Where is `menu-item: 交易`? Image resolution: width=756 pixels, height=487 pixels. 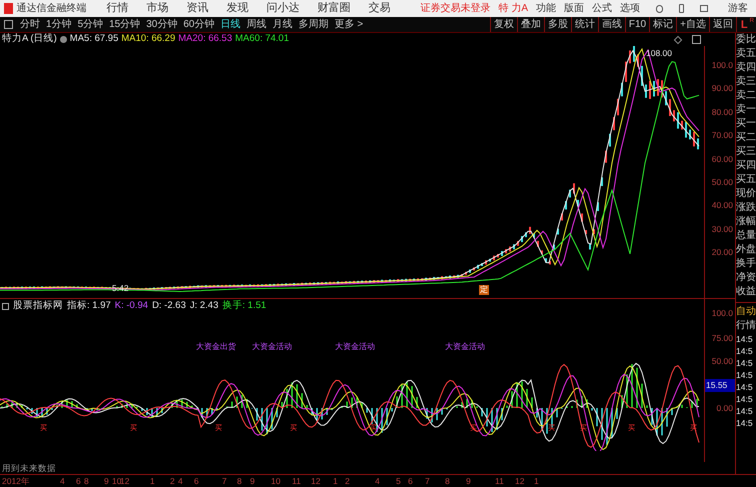
menu-item: 交易 is located at coordinates (379, 8).